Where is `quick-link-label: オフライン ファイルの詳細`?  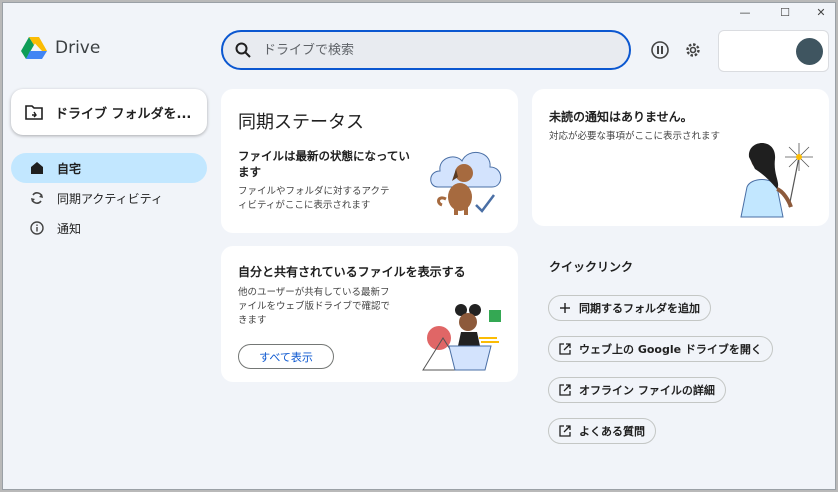
quick-link-label: オフライン ファイルの詳細 is located at coordinates (647, 390).